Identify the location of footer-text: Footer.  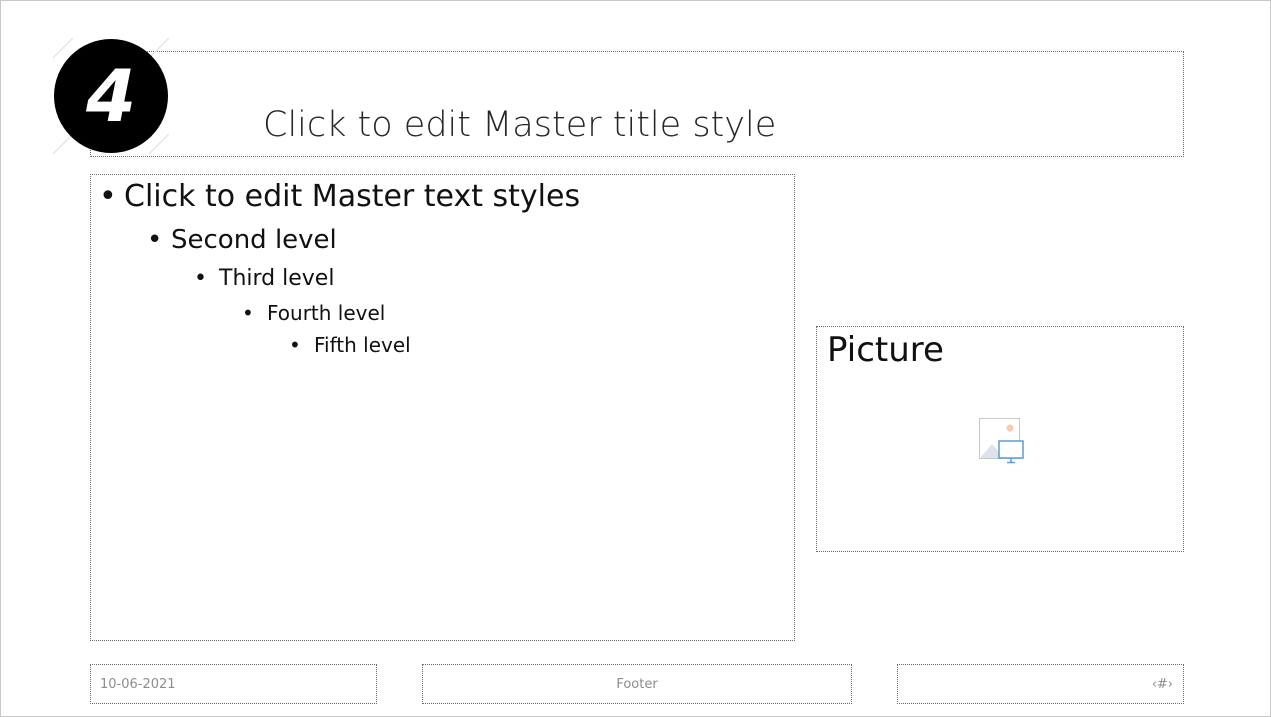
(637, 684).